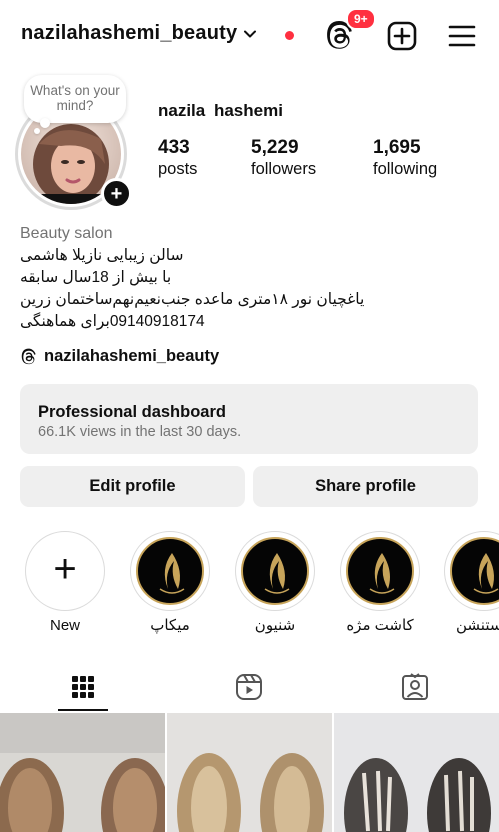  Describe the element at coordinates (116, 193) in the screenshot. I see `add-story-icon: +` at that location.